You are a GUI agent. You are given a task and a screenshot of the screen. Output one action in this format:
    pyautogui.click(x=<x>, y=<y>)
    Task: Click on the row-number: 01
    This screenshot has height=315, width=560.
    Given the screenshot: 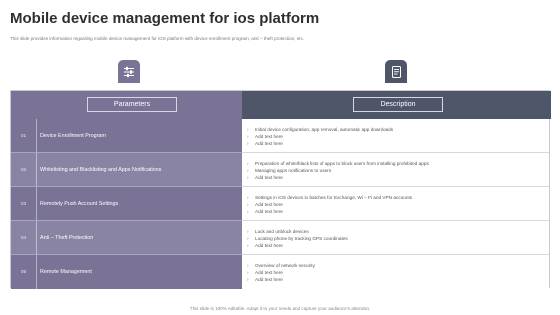 What is the action you would take?
    pyautogui.click(x=24, y=136)
    